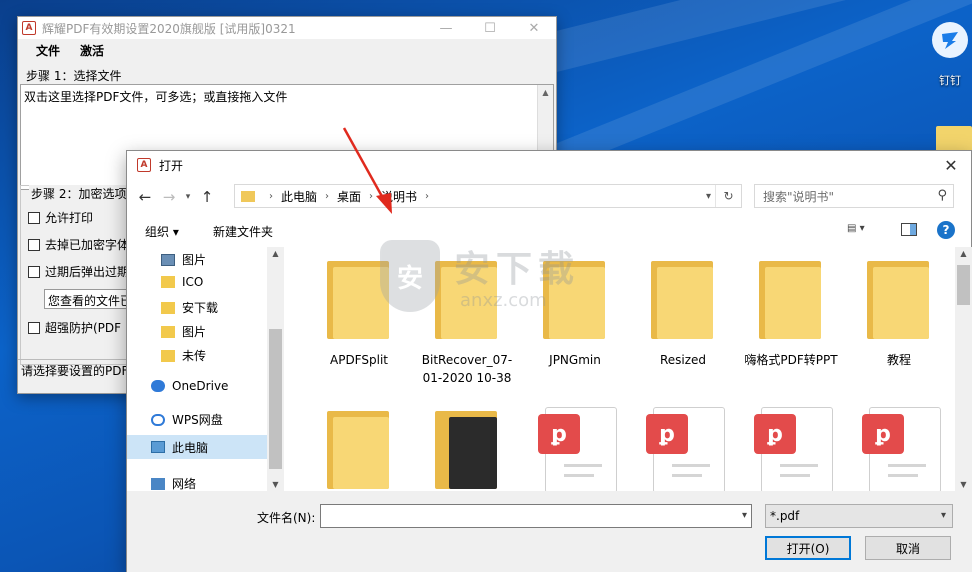 This screenshot has height=572, width=972. I want to click on app-window-controls: — ☐ ✕, so click(490, 28).